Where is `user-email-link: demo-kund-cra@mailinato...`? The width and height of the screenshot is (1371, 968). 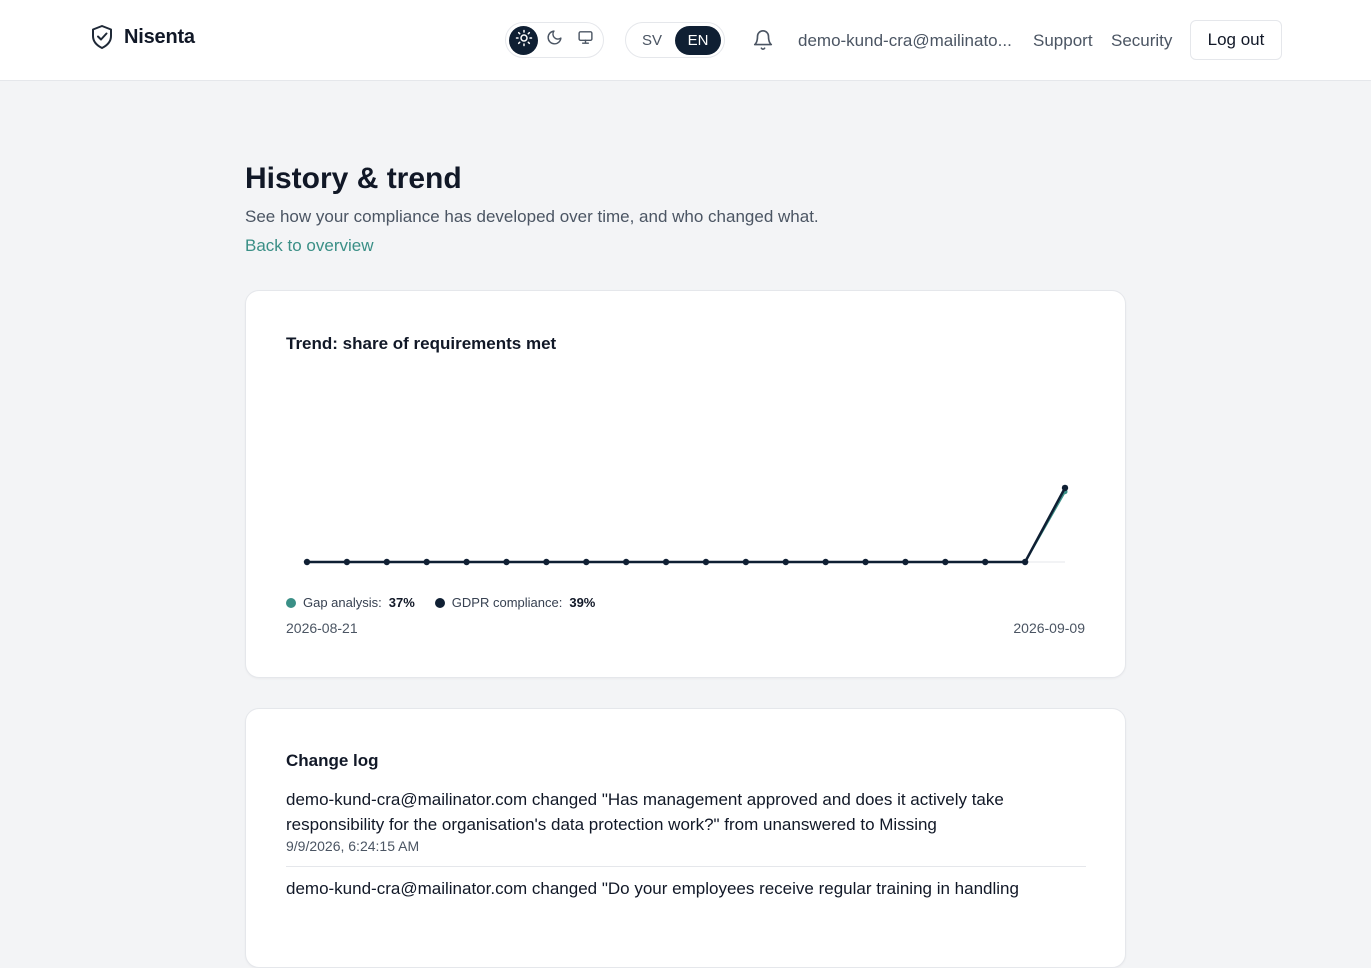 user-email-link: demo-kund-cra@mailinato... is located at coordinates (905, 41).